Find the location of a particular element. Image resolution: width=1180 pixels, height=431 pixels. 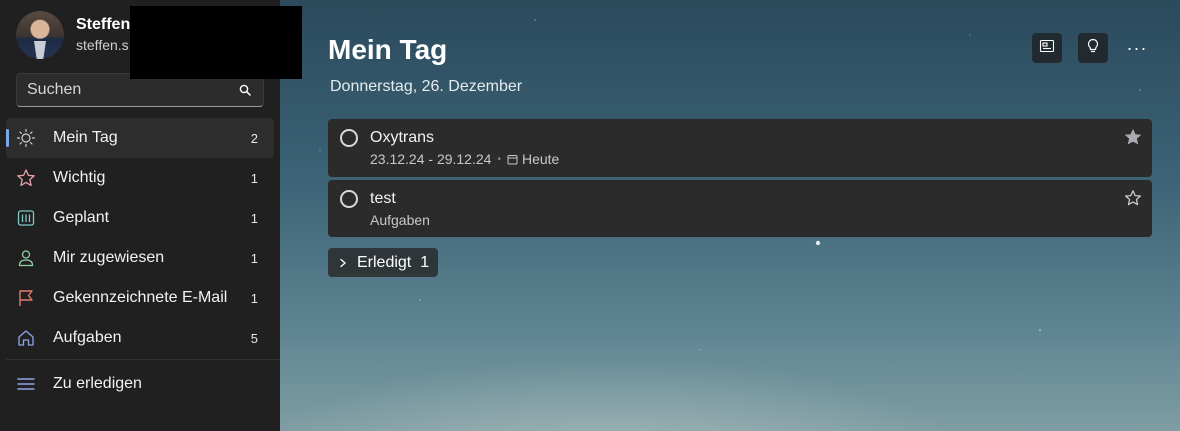

star-icon is located at coordinates (26, 178).